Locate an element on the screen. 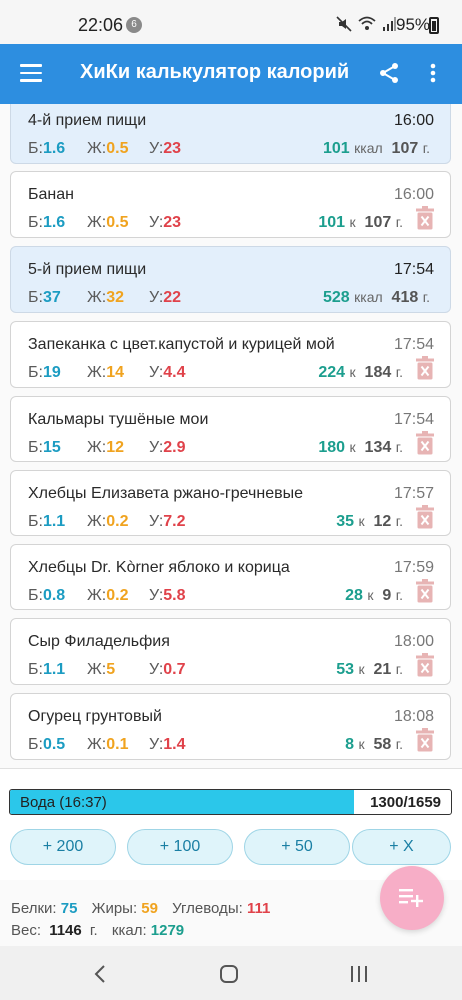 The width and height of the screenshot is (462, 1000). carbs-value: У:2.9 is located at coordinates (167, 448).